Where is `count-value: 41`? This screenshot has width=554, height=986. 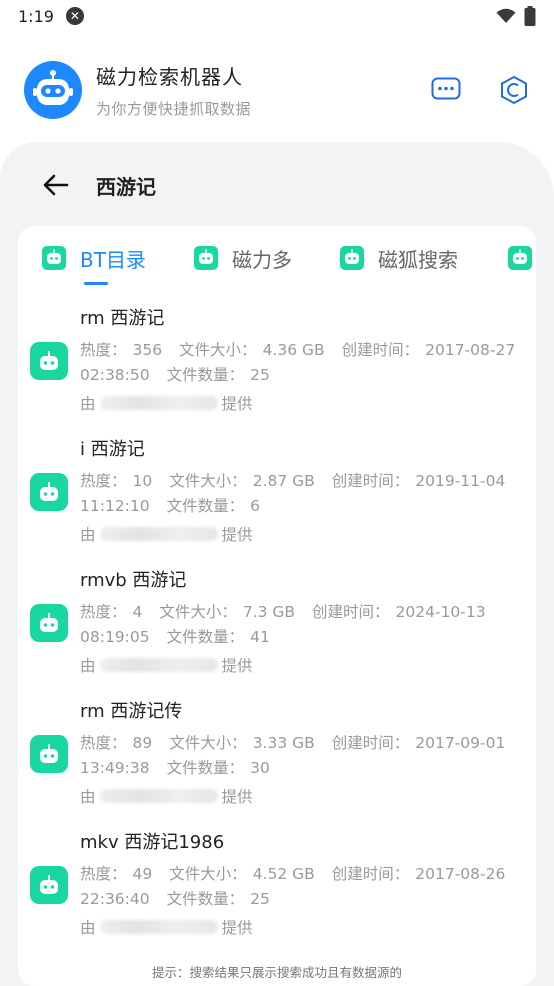 count-value: 41 is located at coordinates (260, 637).